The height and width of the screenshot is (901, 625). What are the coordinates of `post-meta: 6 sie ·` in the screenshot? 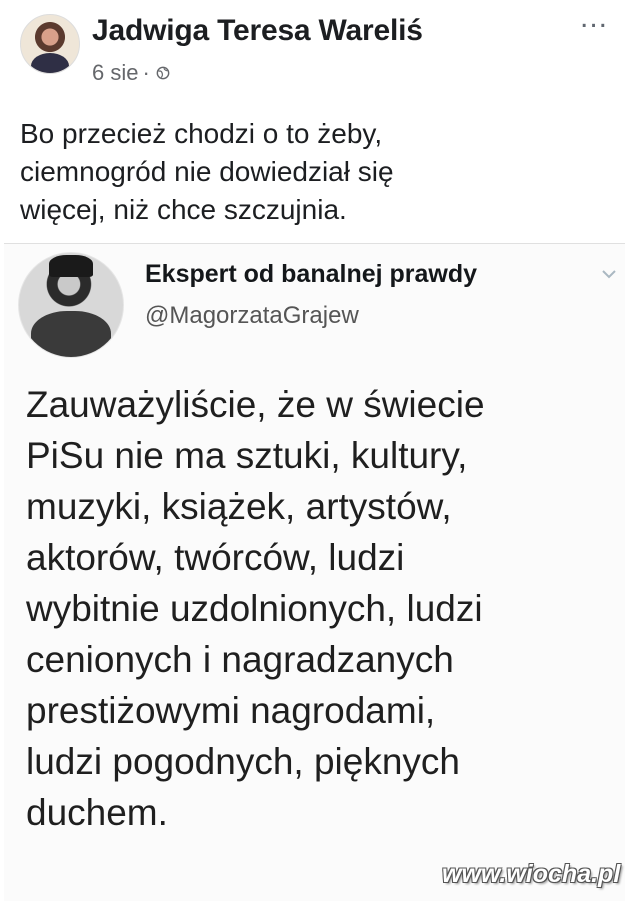 It's located at (131, 73).